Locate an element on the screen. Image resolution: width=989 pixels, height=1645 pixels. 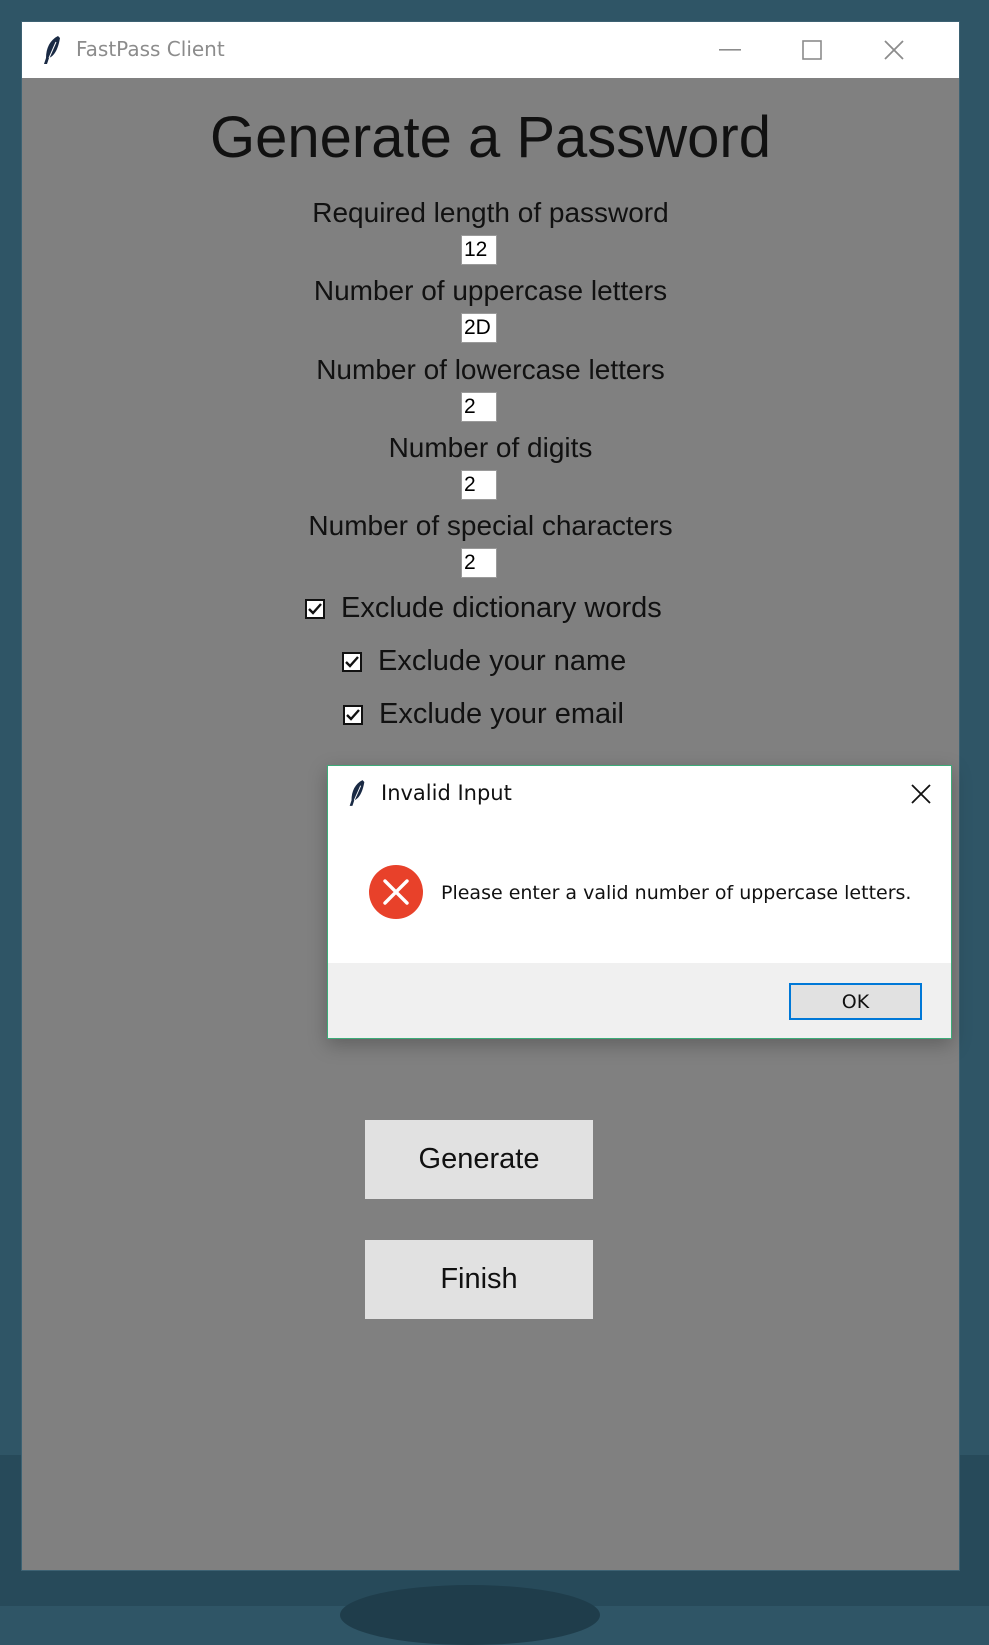
maximize-button is located at coordinates (812, 50).